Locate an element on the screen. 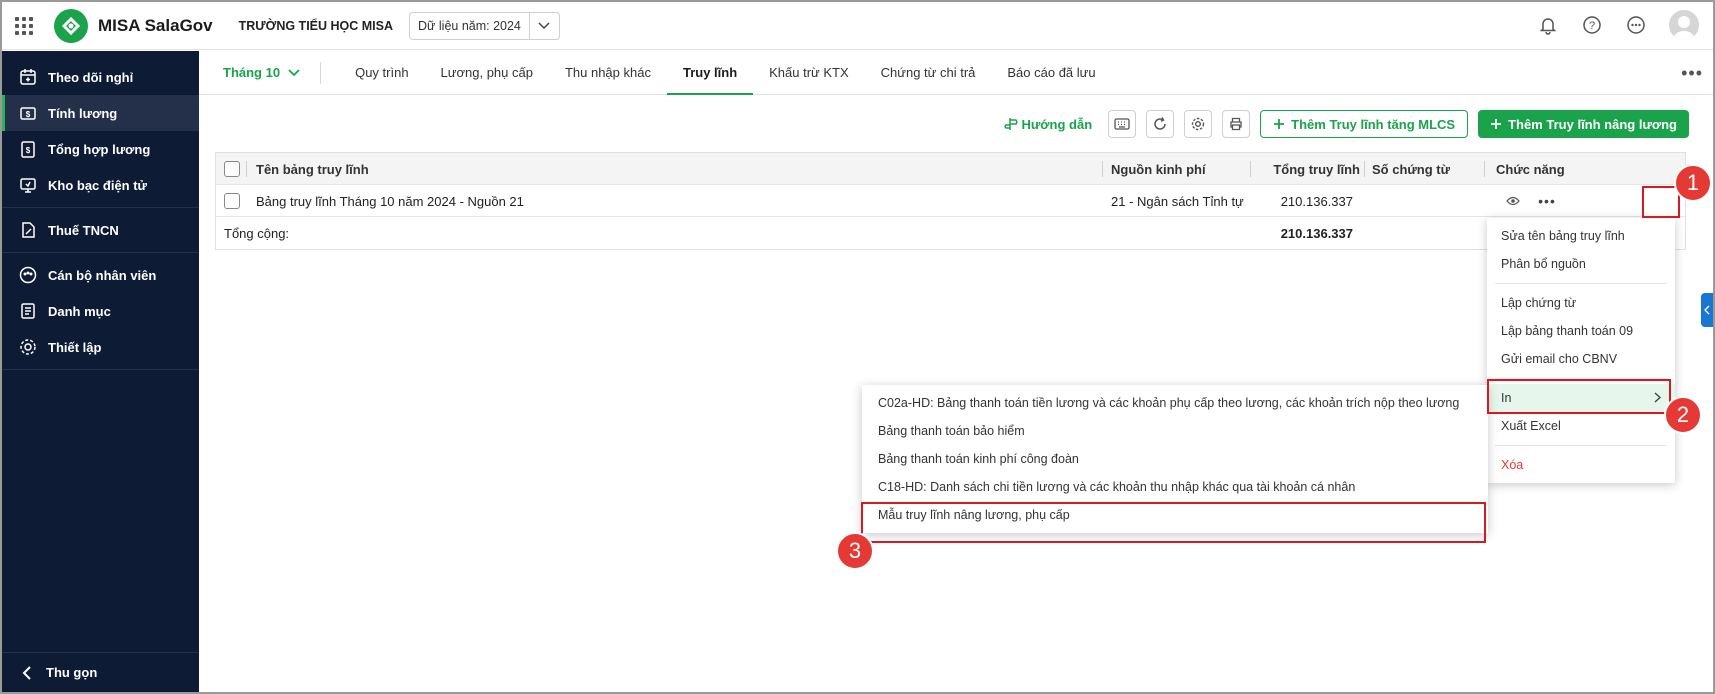  more-horizontal-icon: ••• is located at coordinates (1692, 73).